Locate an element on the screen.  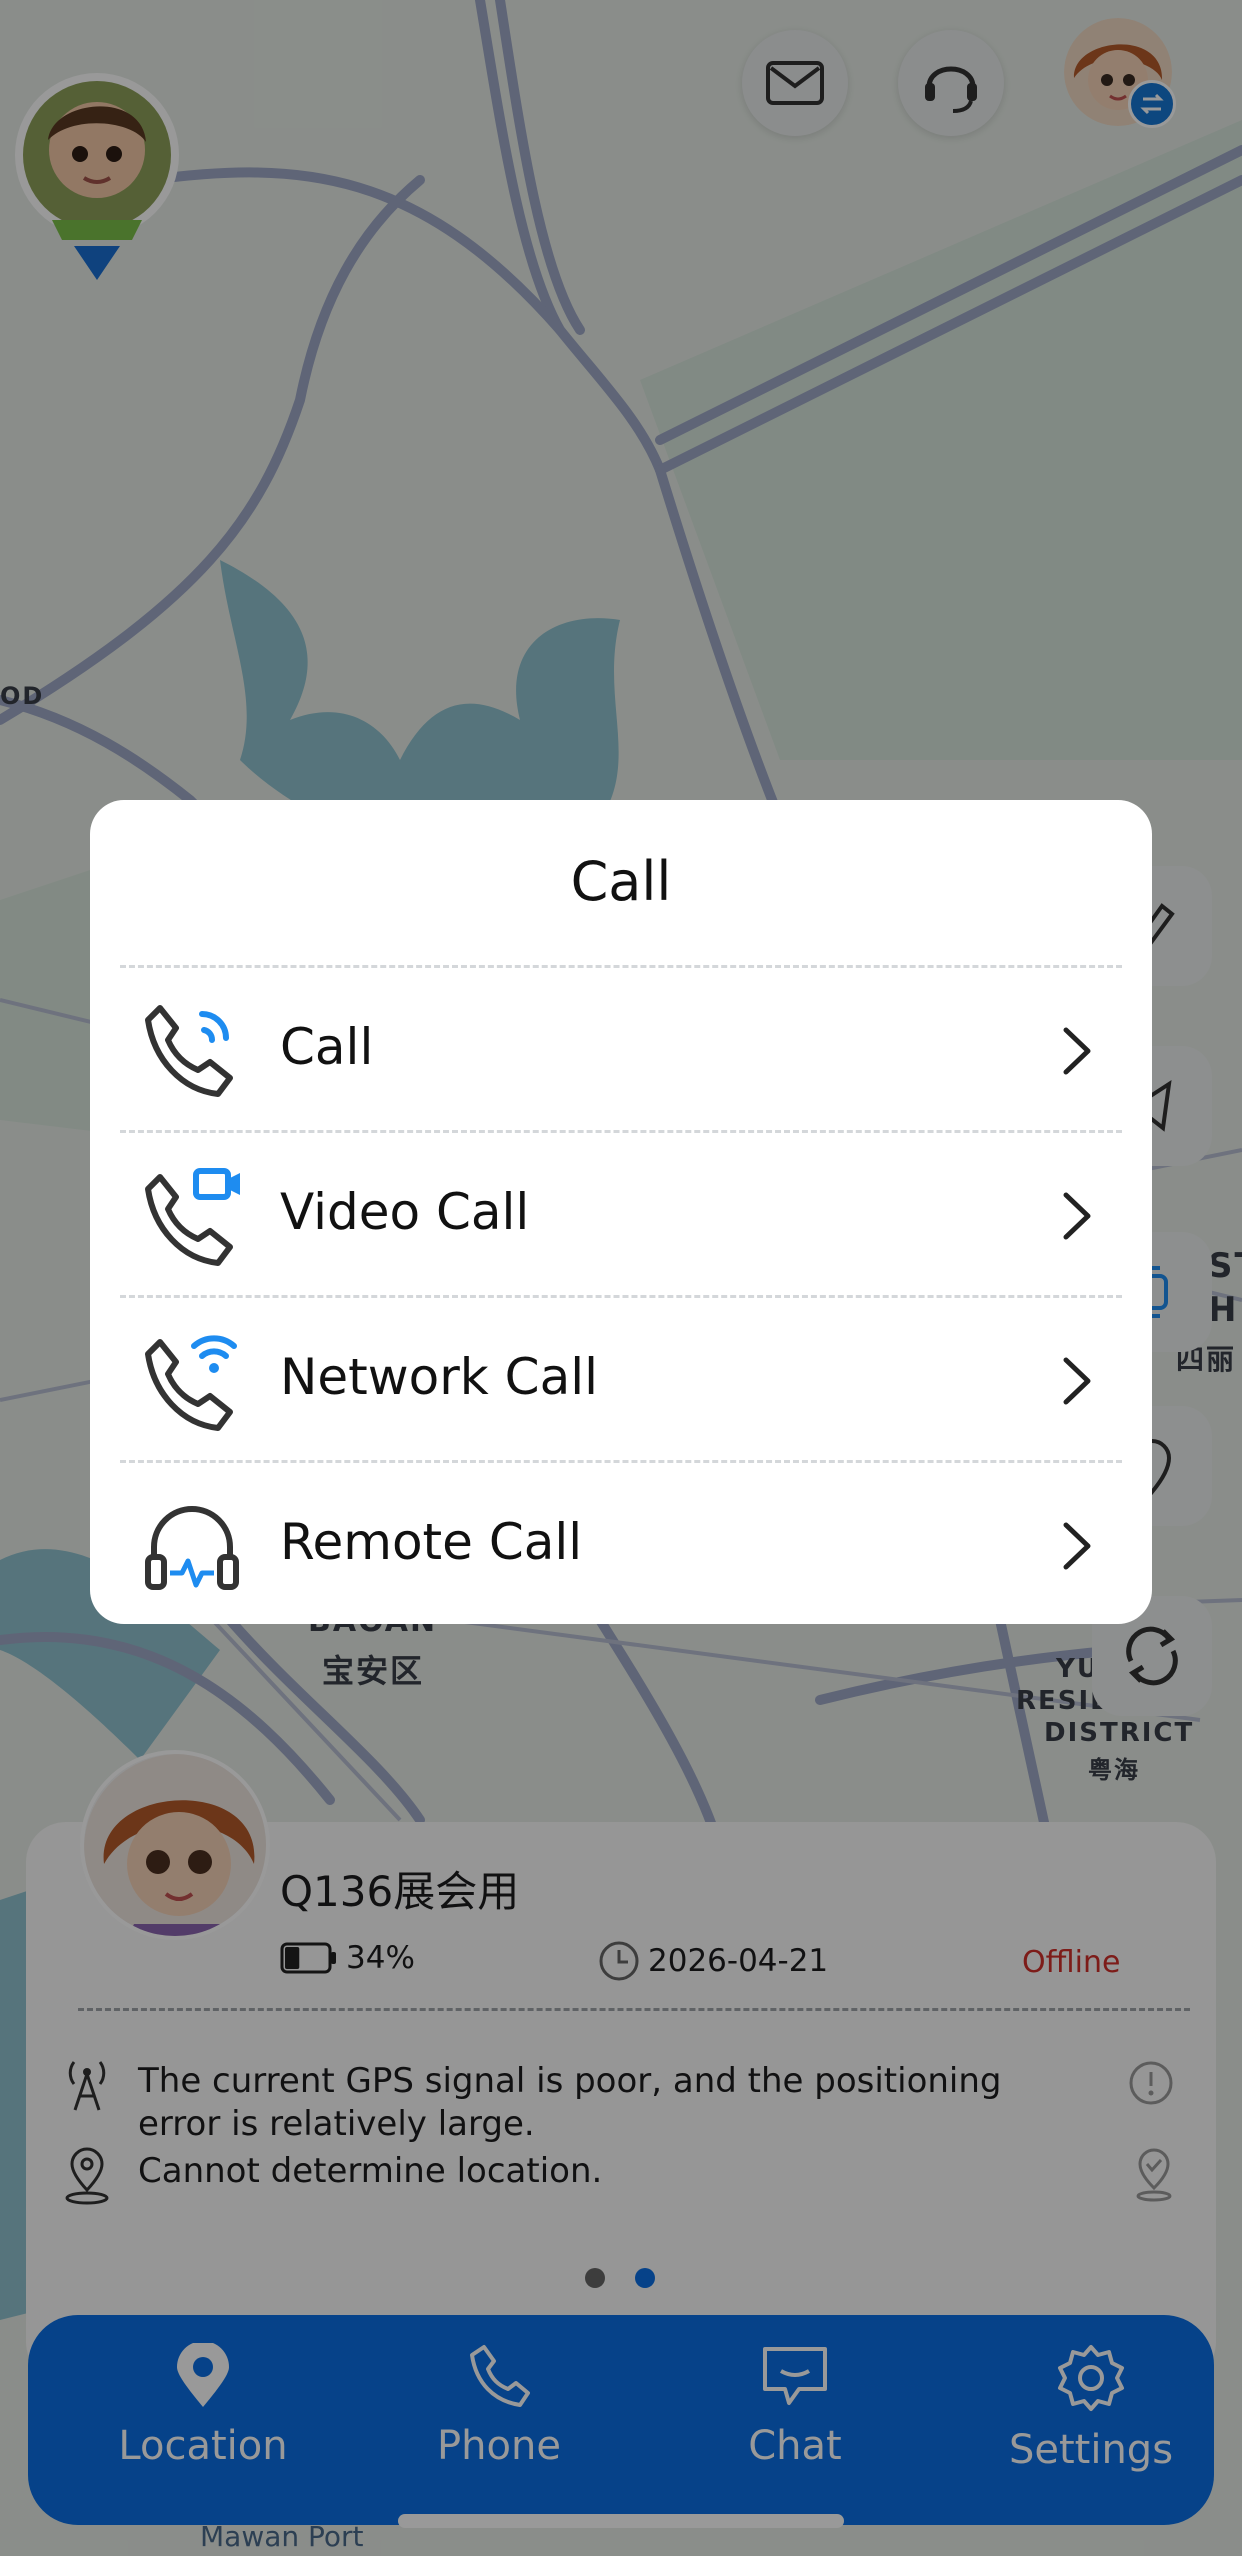
call-option-call: Call is located at coordinates (621, 1047).